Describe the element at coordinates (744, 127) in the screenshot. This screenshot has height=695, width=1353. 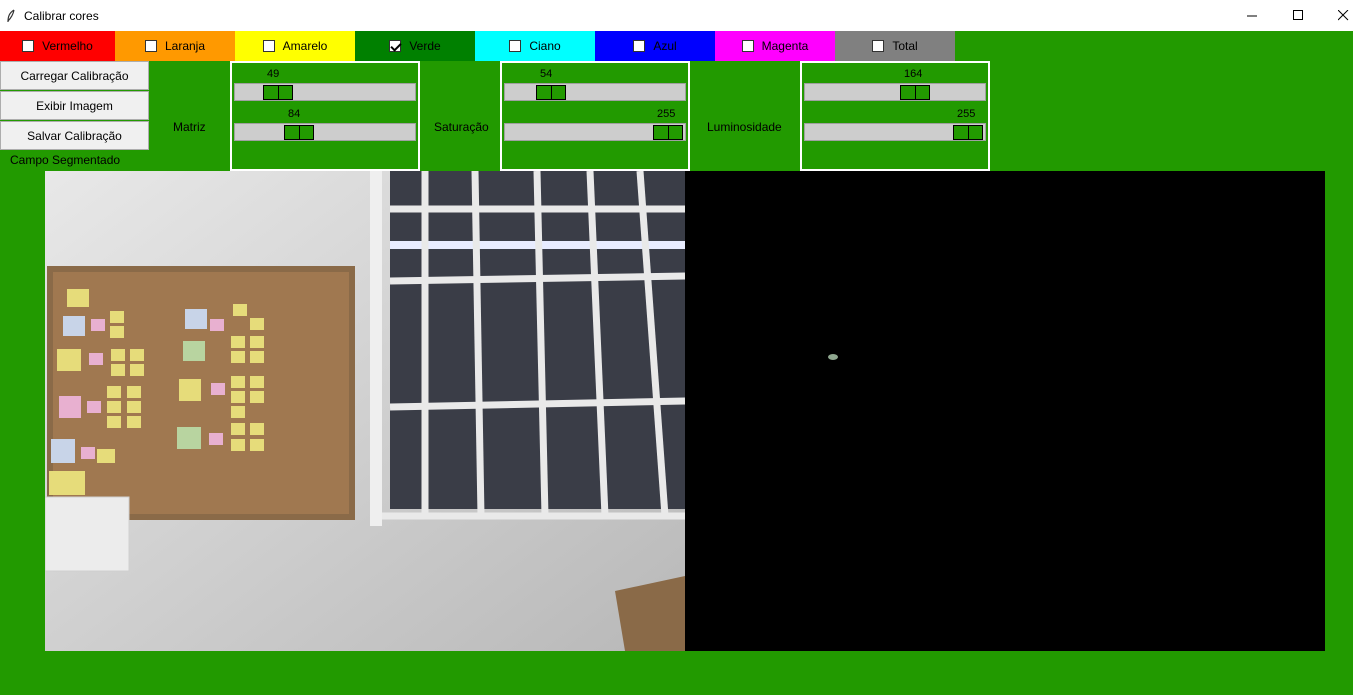
I see `luminosidade-label: Luminosidade` at that location.